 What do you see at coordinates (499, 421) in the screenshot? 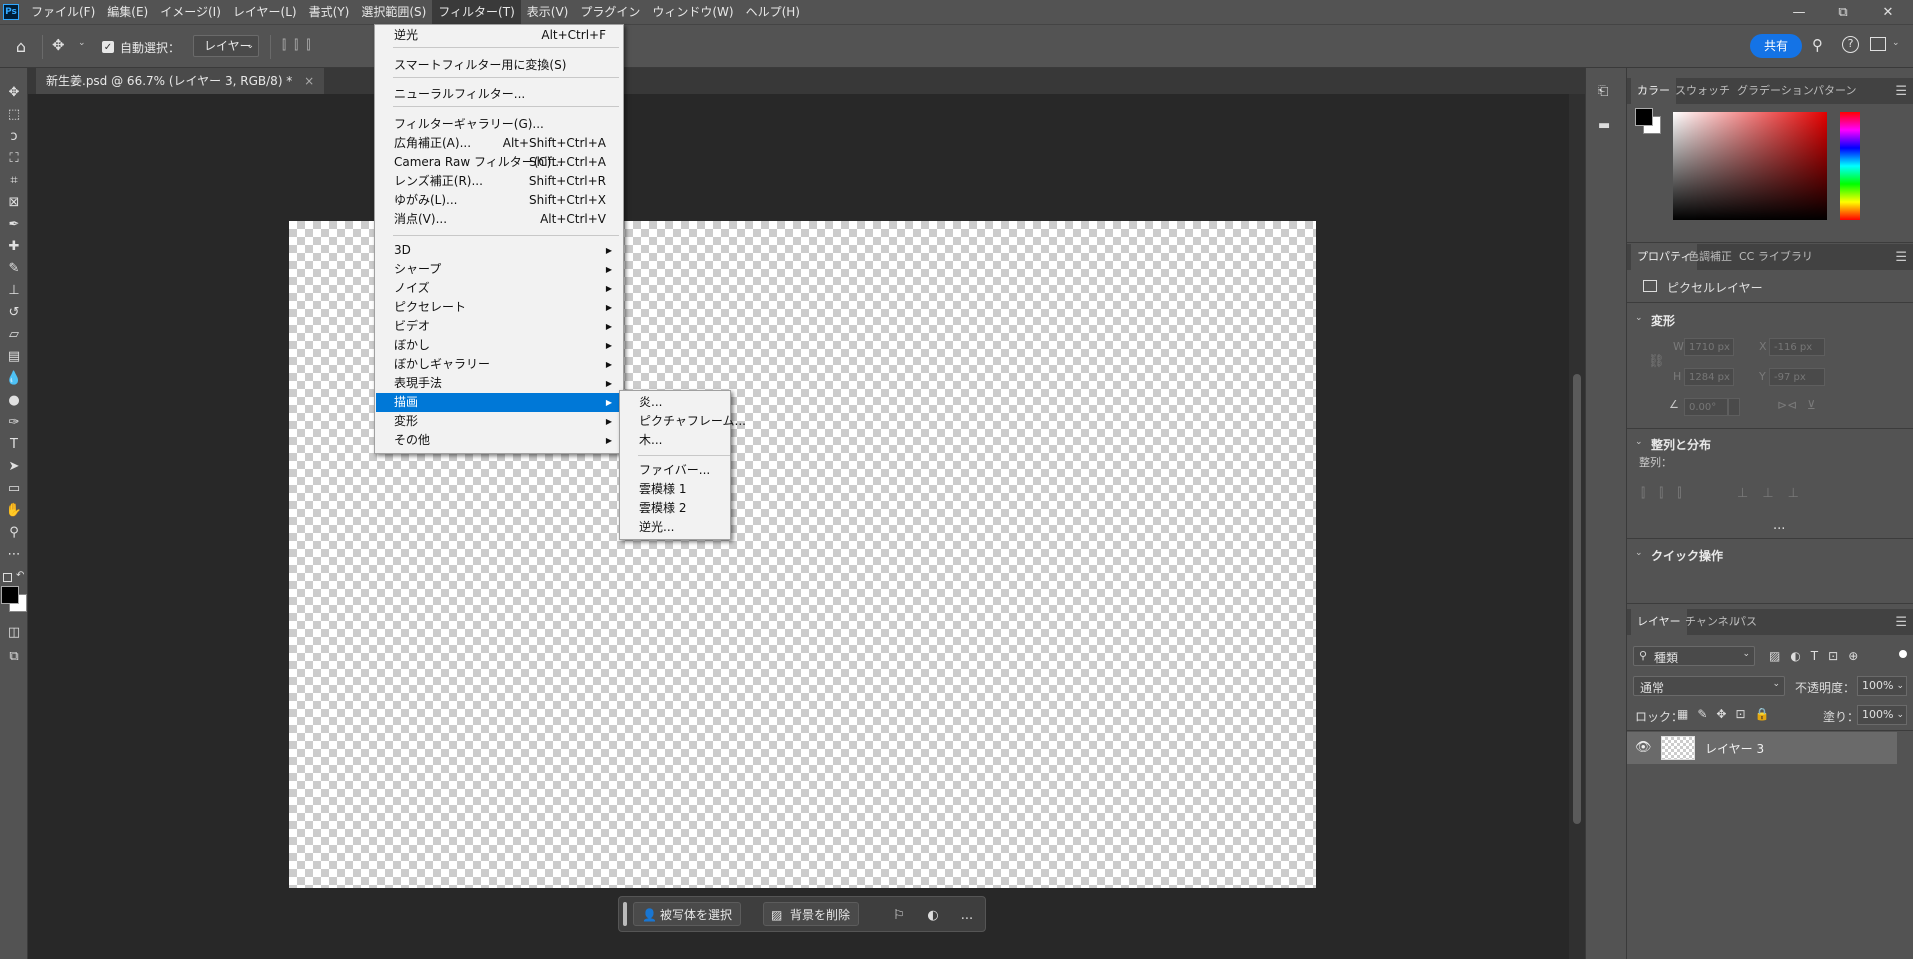
I see `menu-item-distort: 変形 ▶` at bounding box center [499, 421].